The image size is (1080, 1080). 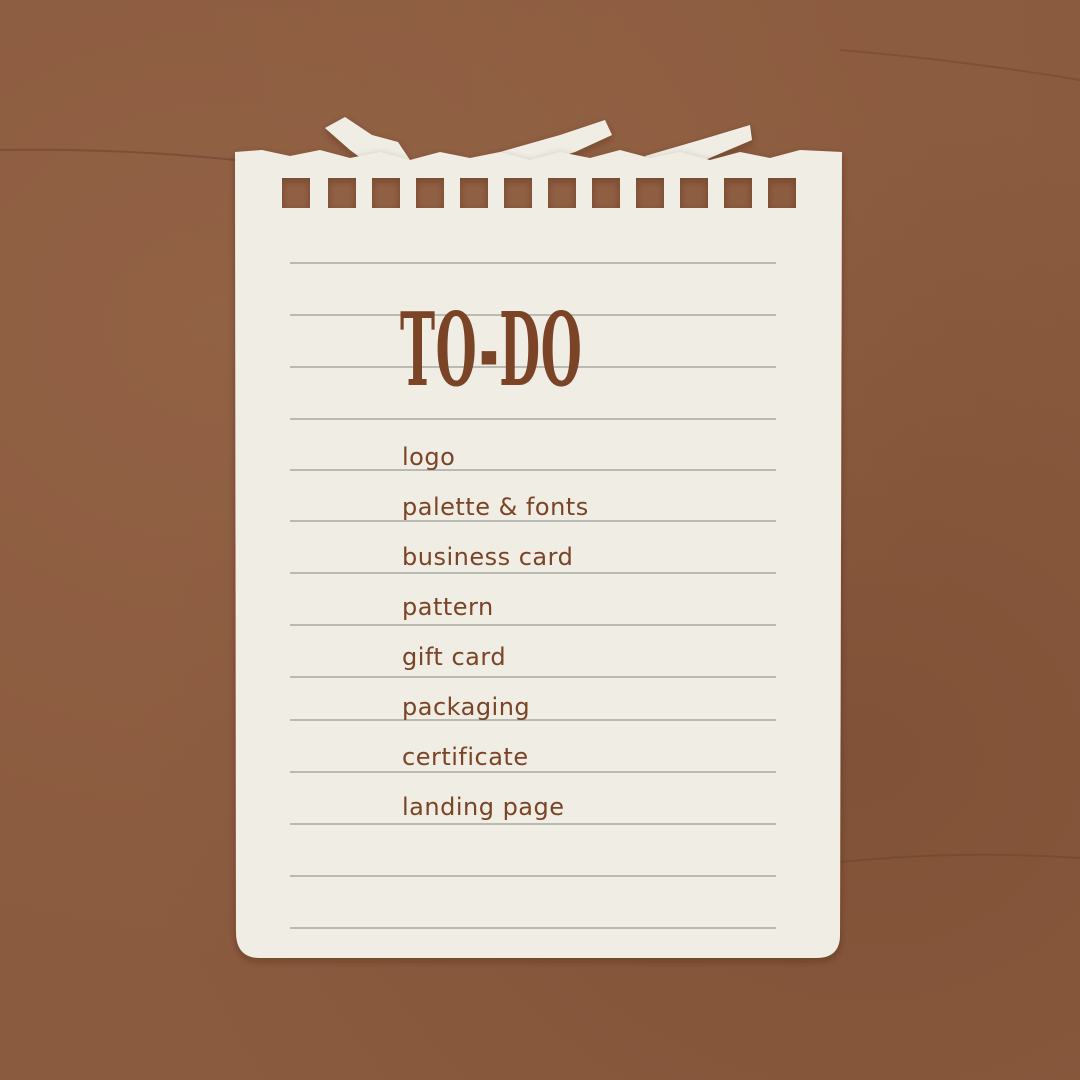 What do you see at coordinates (448, 607) in the screenshot?
I see `todo-item: pattern` at bounding box center [448, 607].